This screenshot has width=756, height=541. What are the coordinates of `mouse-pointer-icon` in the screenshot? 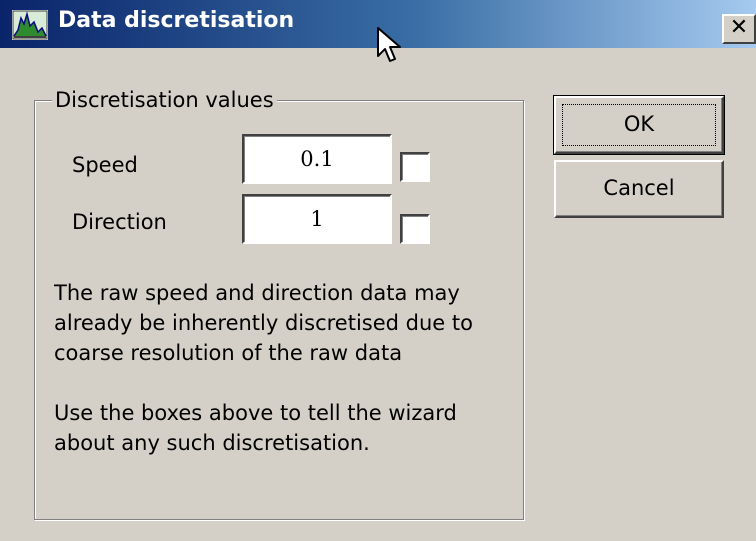 It's located at (389, 44).